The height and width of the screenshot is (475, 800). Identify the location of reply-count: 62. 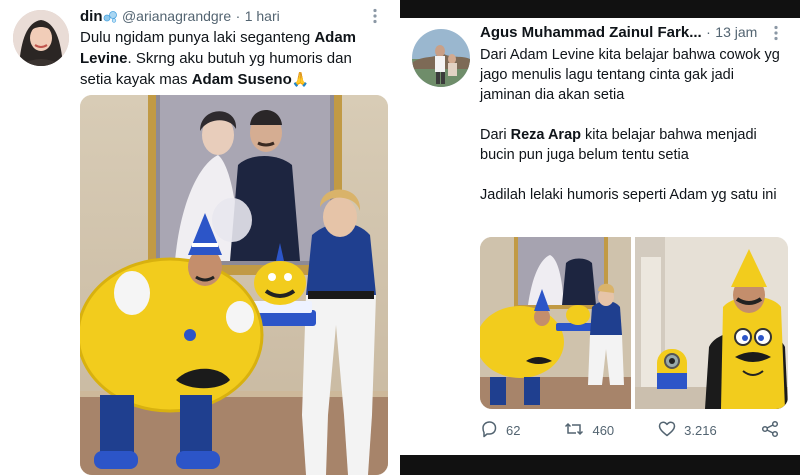
(513, 430).